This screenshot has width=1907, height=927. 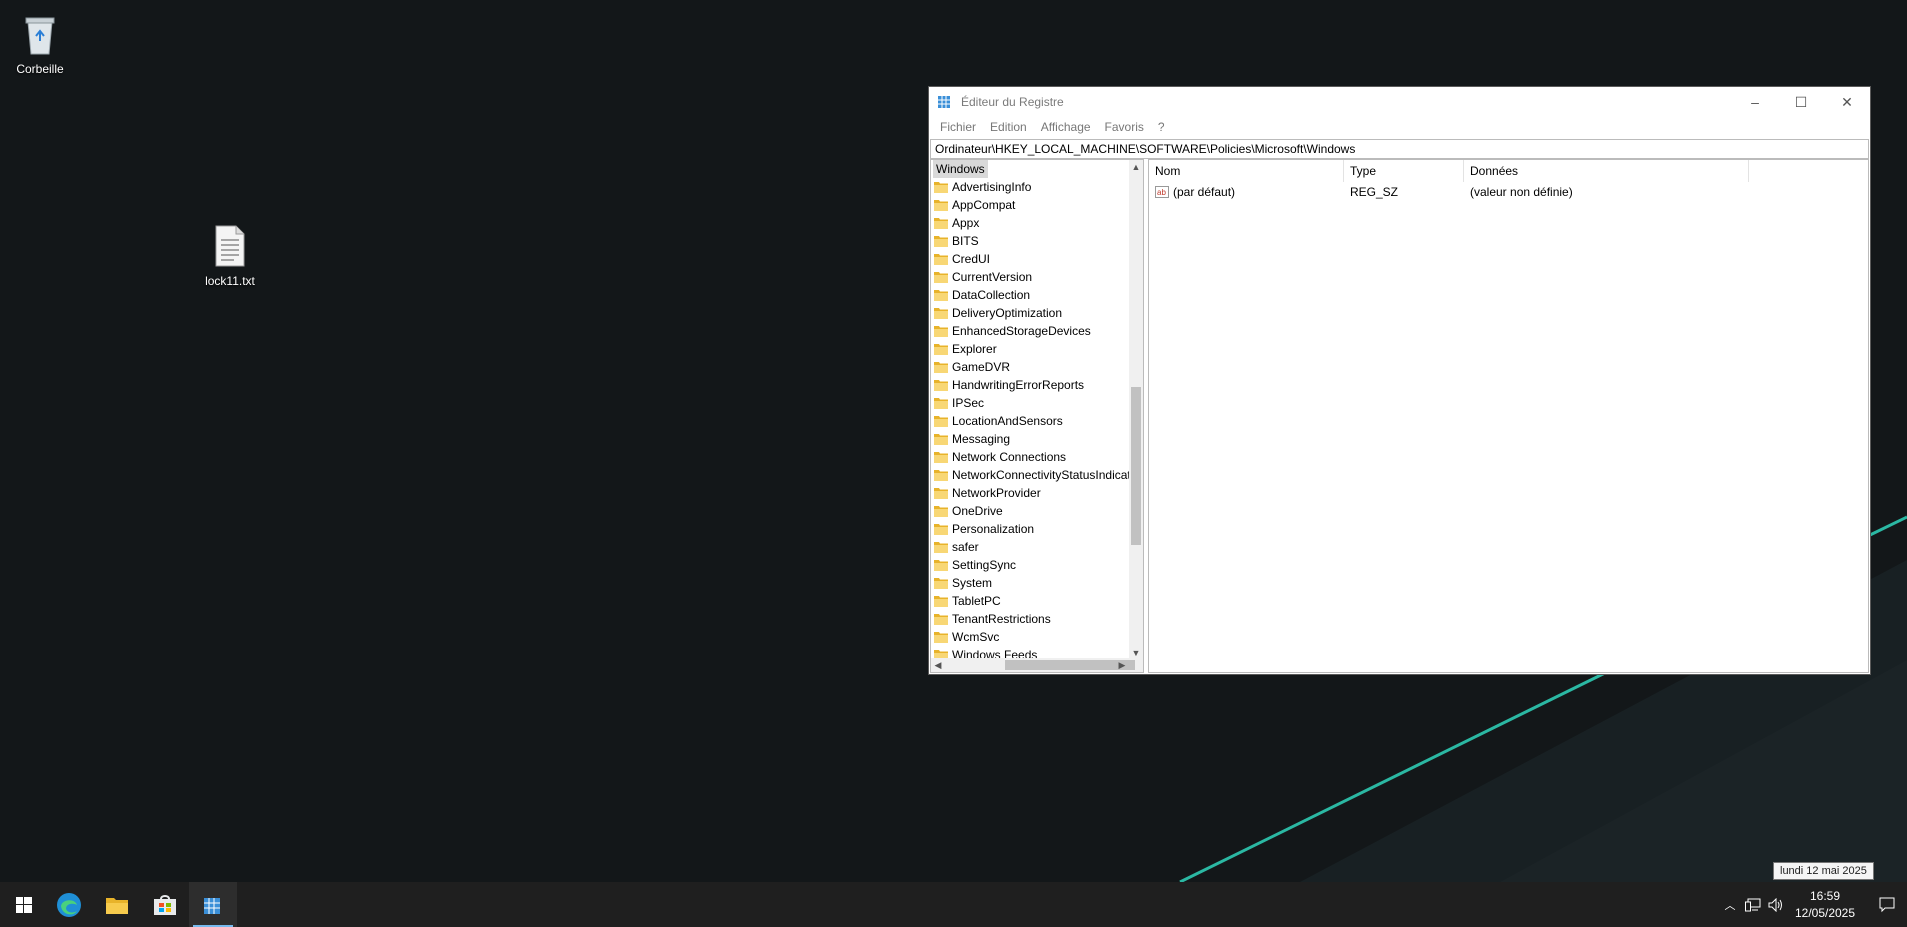 What do you see at coordinates (213, 904) in the screenshot?
I see `regedit-taskbar-button` at bounding box center [213, 904].